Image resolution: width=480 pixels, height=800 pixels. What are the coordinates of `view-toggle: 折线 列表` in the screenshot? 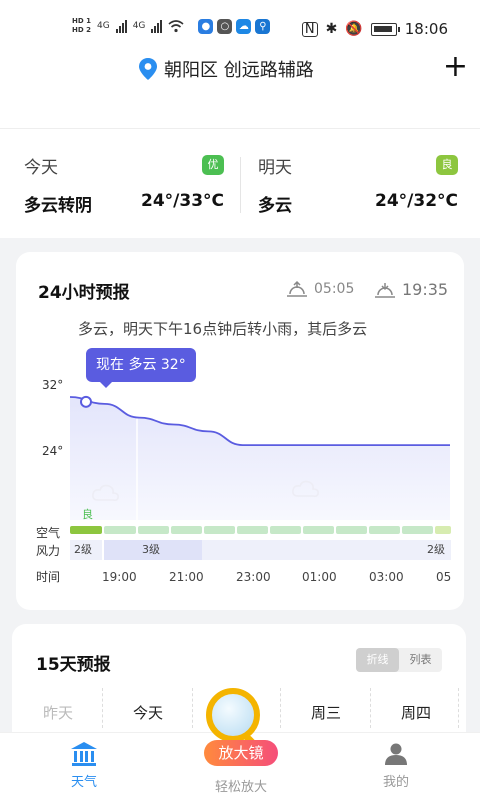 It's located at (399, 660).